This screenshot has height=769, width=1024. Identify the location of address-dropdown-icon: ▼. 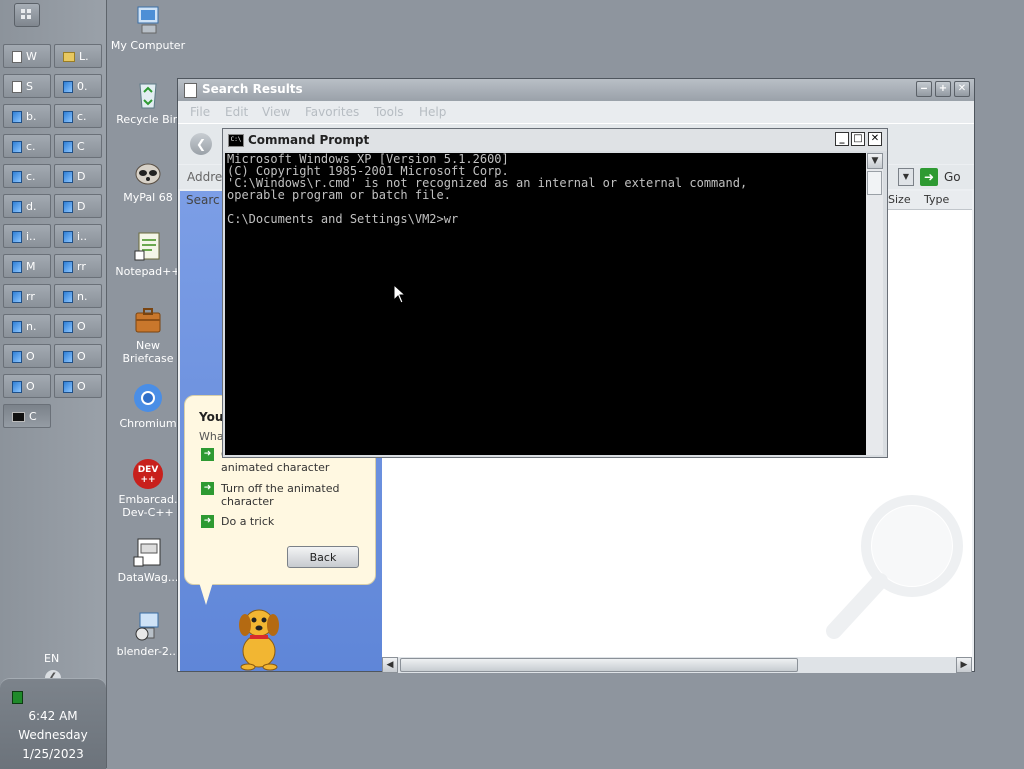
(906, 177).